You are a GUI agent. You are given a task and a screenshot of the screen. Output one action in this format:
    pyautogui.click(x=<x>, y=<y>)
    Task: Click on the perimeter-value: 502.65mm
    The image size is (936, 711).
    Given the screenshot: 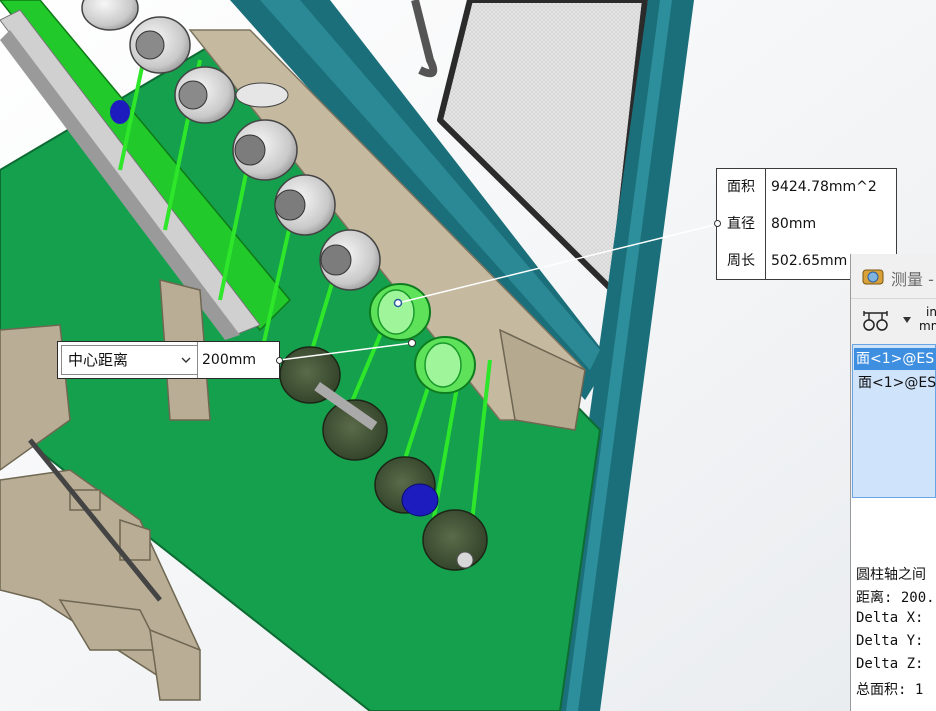 What is the action you would take?
    pyautogui.click(x=809, y=261)
    